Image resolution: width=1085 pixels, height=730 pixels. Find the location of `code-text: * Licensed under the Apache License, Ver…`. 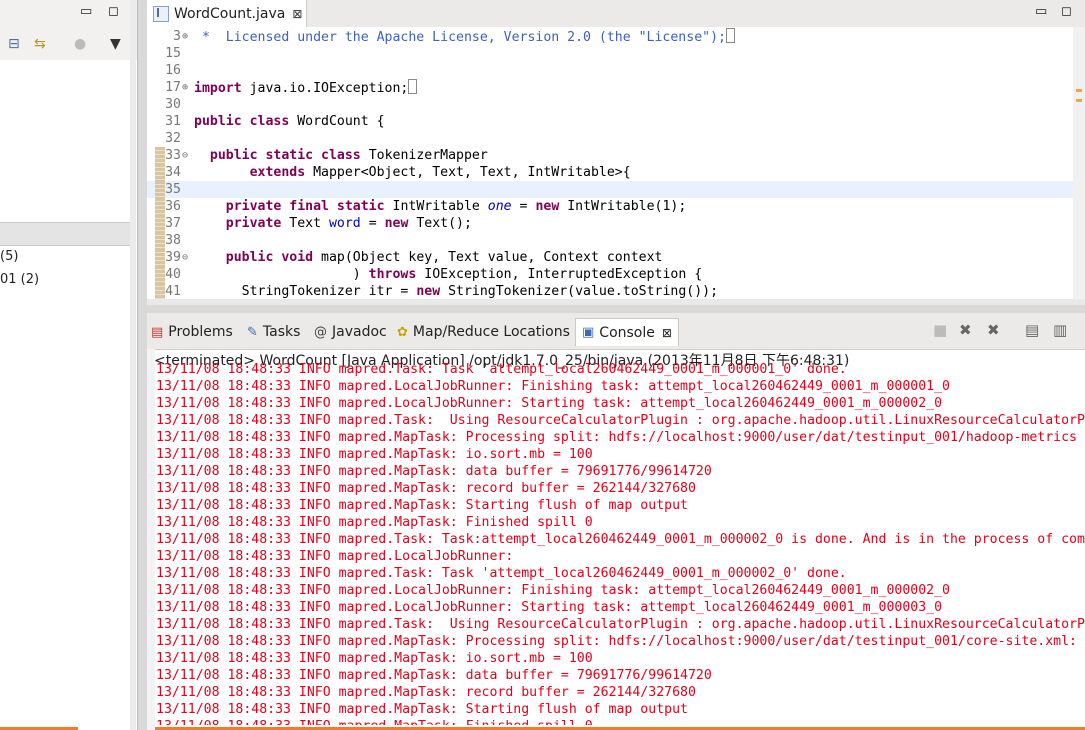

code-text: * Licensed under the Apache License, Ver… is located at coordinates (464, 37).